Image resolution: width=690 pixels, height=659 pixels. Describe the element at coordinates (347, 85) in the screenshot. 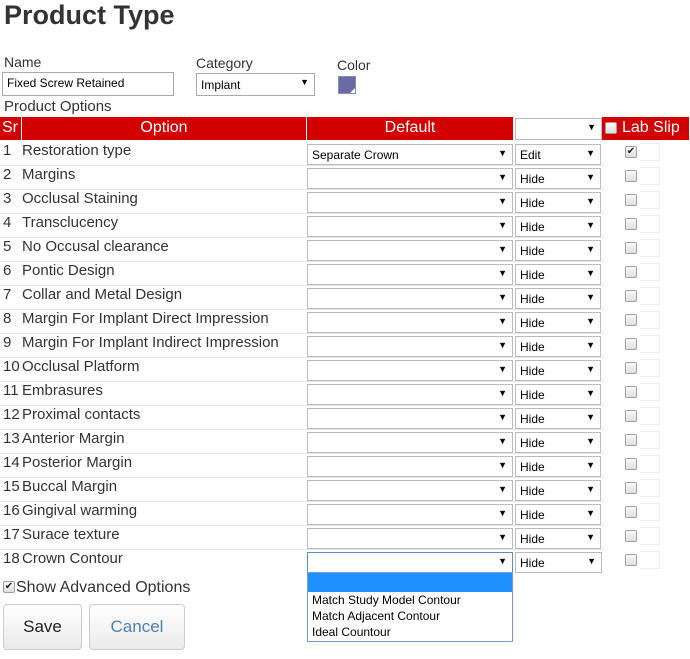

I see `color-picker-swatch` at that location.